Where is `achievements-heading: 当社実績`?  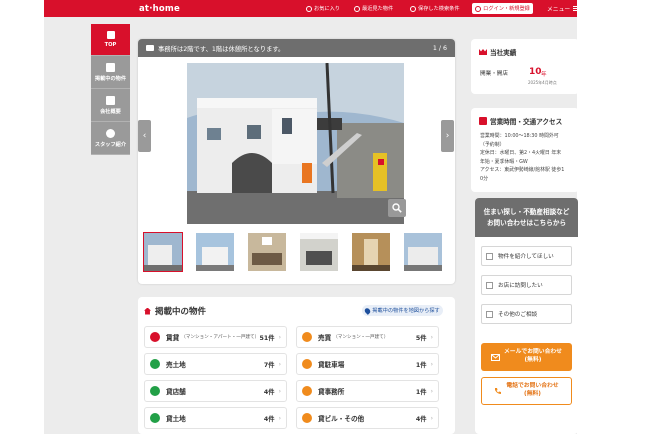
achievements-heading: 当社実績 is located at coordinates (497, 52).